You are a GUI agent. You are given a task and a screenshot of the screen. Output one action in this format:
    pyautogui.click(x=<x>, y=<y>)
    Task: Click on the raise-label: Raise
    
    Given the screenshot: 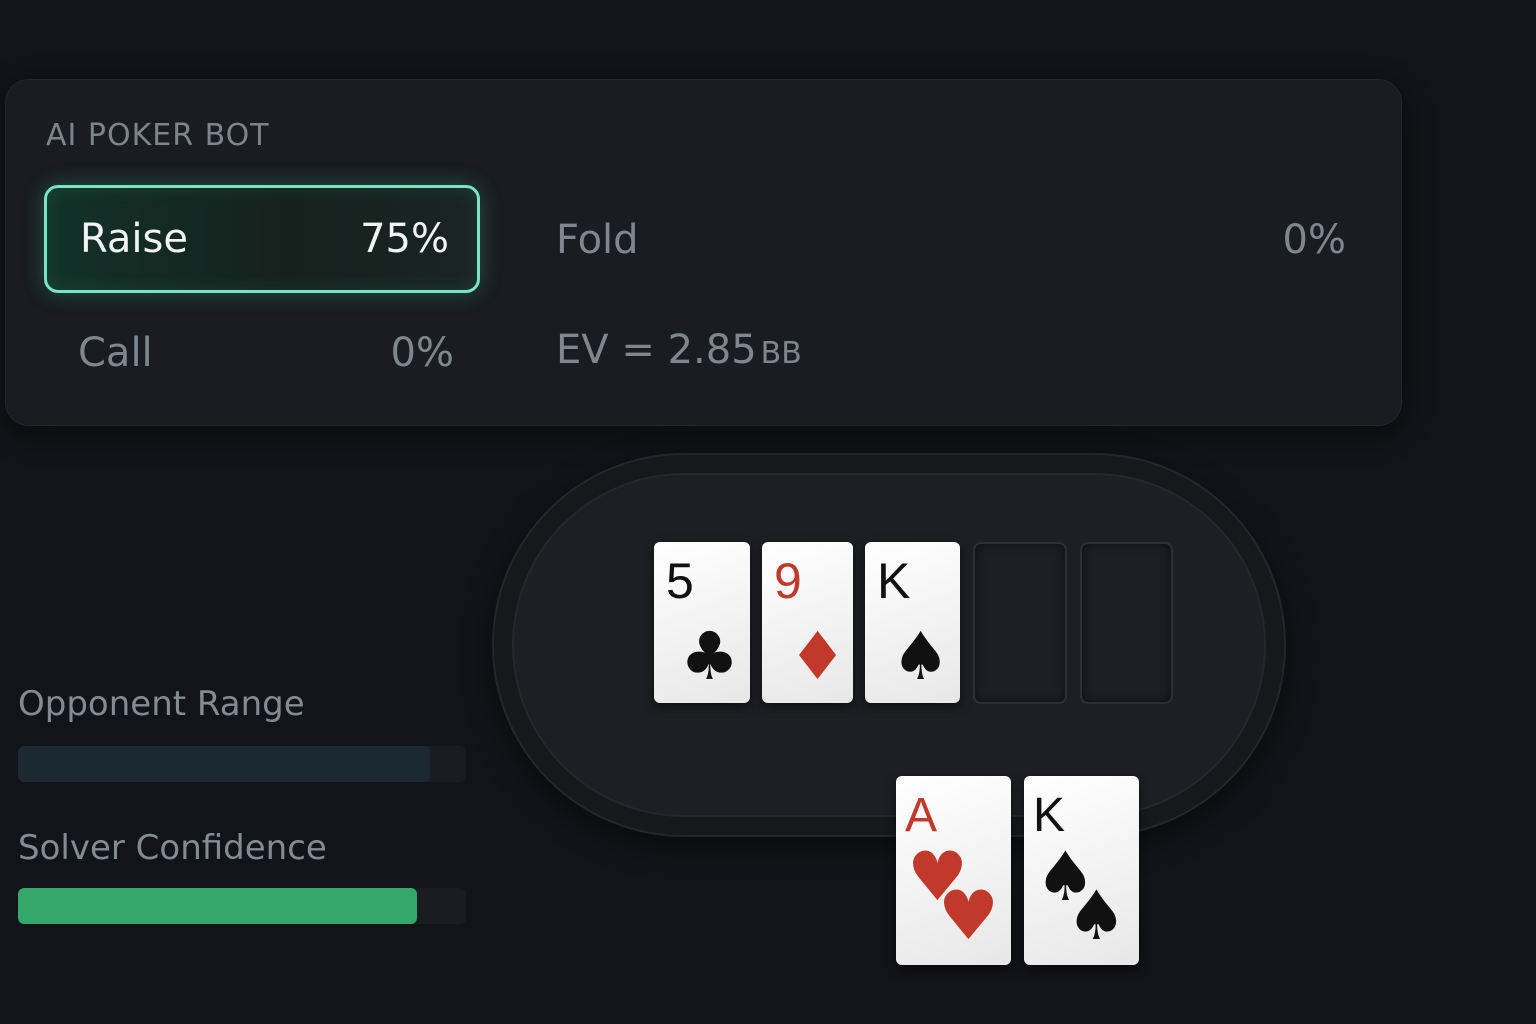 What is the action you would take?
    pyautogui.click(x=134, y=239)
    